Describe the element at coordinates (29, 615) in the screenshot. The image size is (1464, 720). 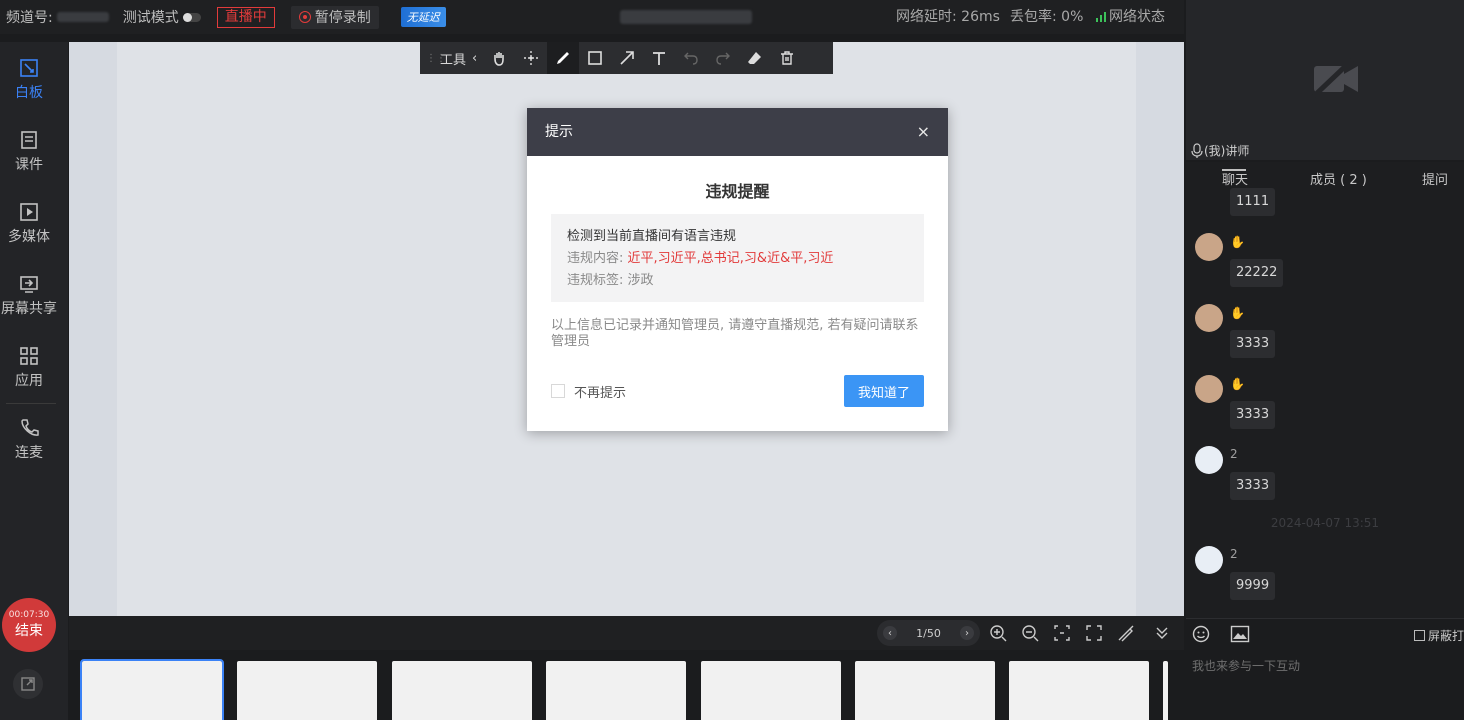
I see `live-timer: 00:07:30` at that location.